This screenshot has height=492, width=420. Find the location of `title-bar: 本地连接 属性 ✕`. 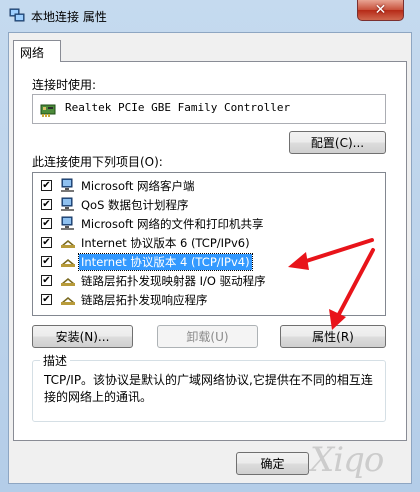

title-bar: 本地连接 属性 ✕ is located at coordinates (210, 16).